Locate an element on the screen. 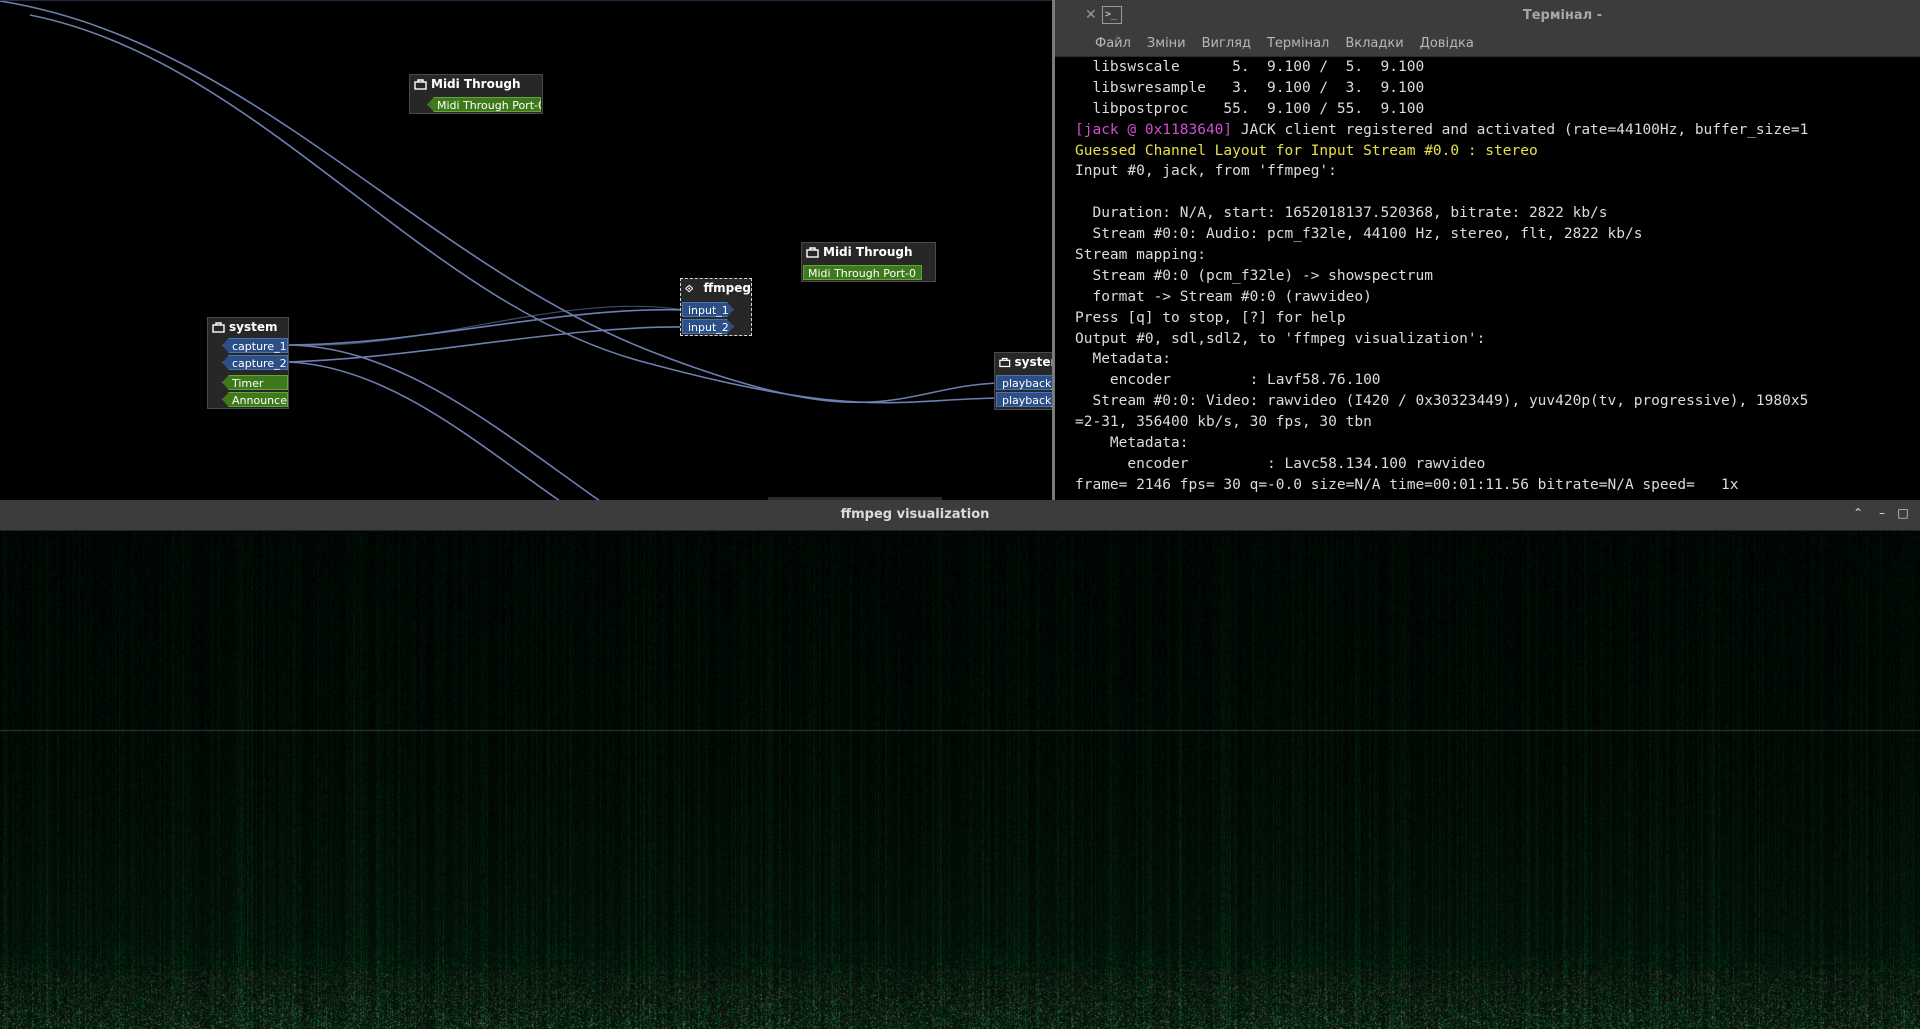  node-midi-through-2: Midi Through Midi Through Port-0 is located at coordinates (868, 262).